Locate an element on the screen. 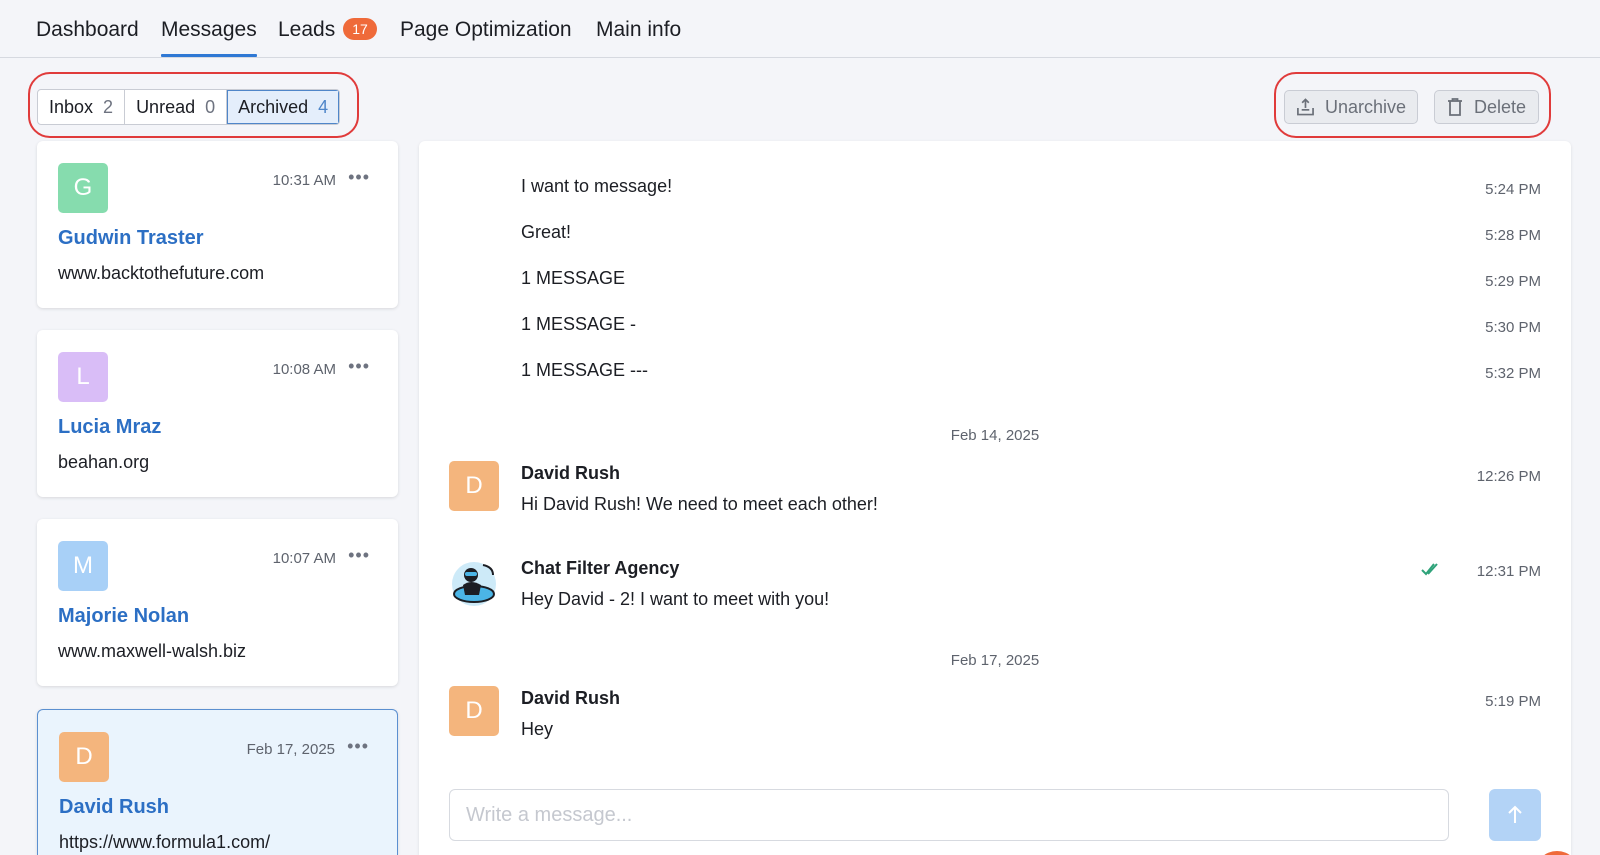  conversation-site: www.maxwell-walsh.biz is located at coordinates (152, 651).